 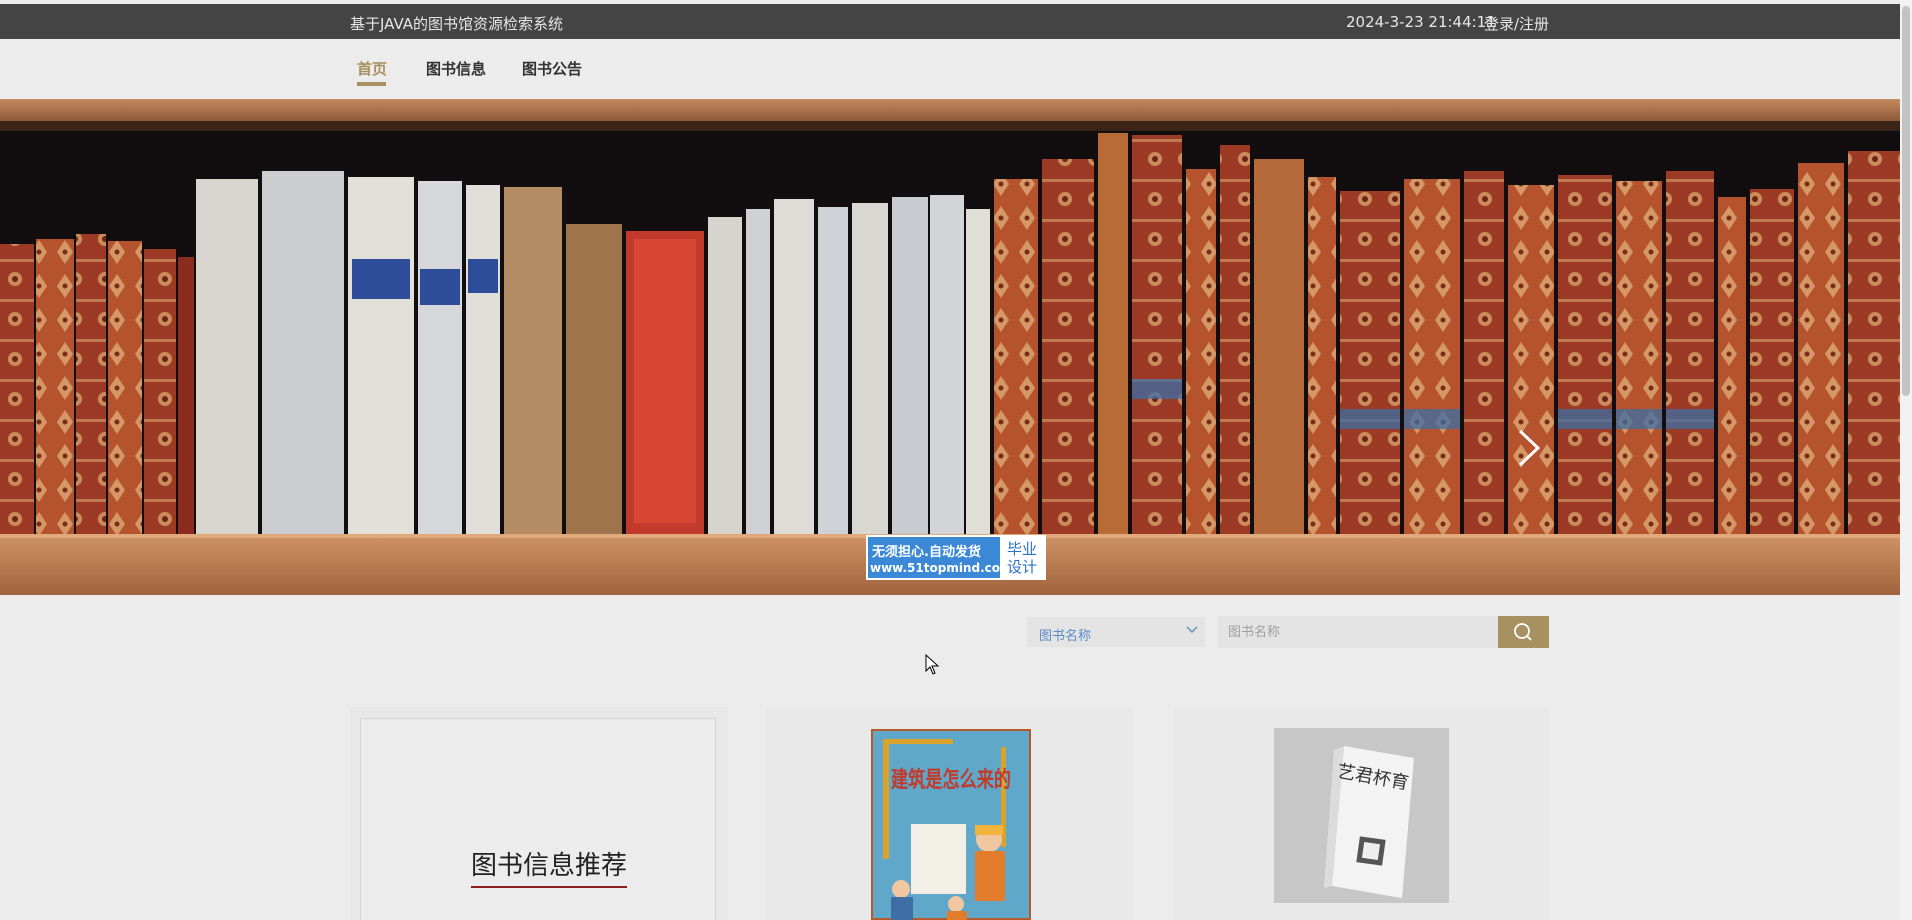 What do you see at coordinates (1358, 632) in the screenshot?
I see `search-input` at bounding box center [1358, 632].